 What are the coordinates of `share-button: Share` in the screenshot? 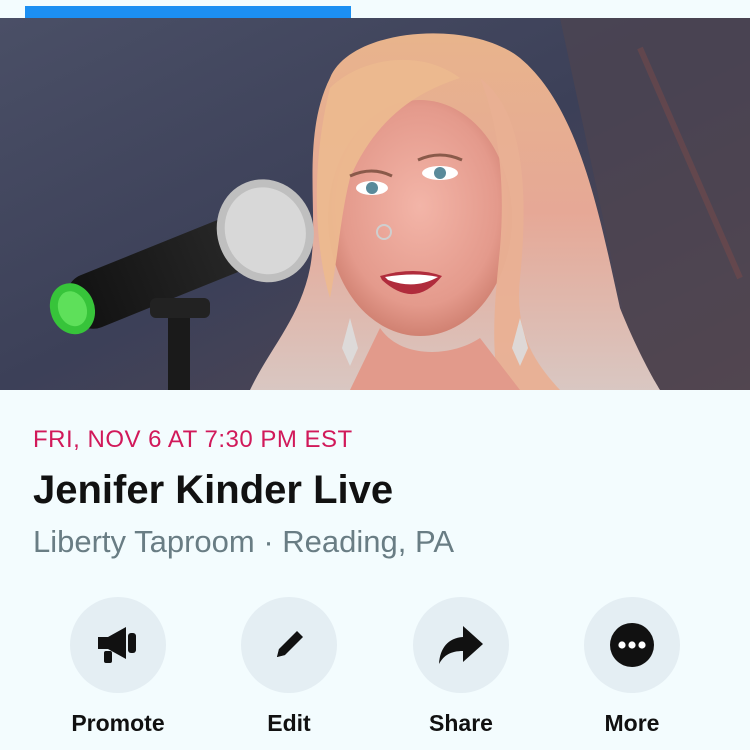 It's located at (461, 667).